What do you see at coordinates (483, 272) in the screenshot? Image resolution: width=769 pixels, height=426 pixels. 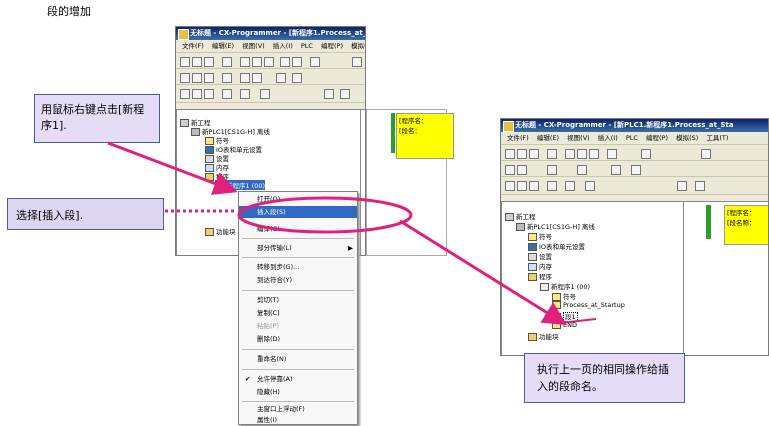 I see `arrow-to-new-section` at bounding box center [483, 272].